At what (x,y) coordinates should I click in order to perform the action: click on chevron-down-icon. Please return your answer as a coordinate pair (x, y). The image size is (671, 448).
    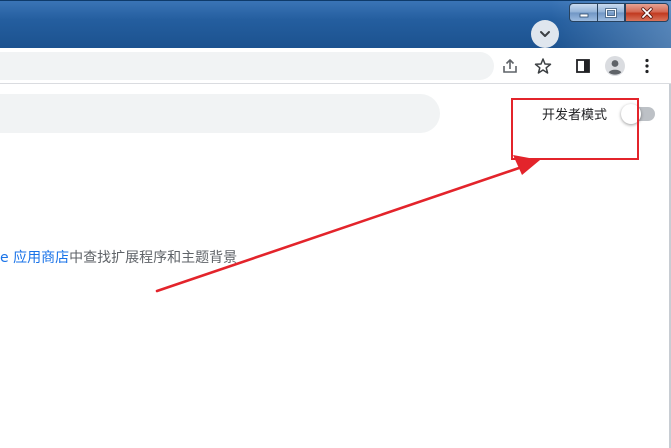
    Looking at the image, I should click on (545, 34).